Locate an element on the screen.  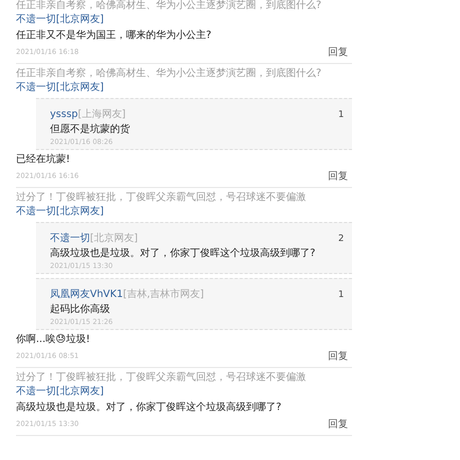
reply-location: [吉林,吉林市网友] is located at coordinates (163, 294).